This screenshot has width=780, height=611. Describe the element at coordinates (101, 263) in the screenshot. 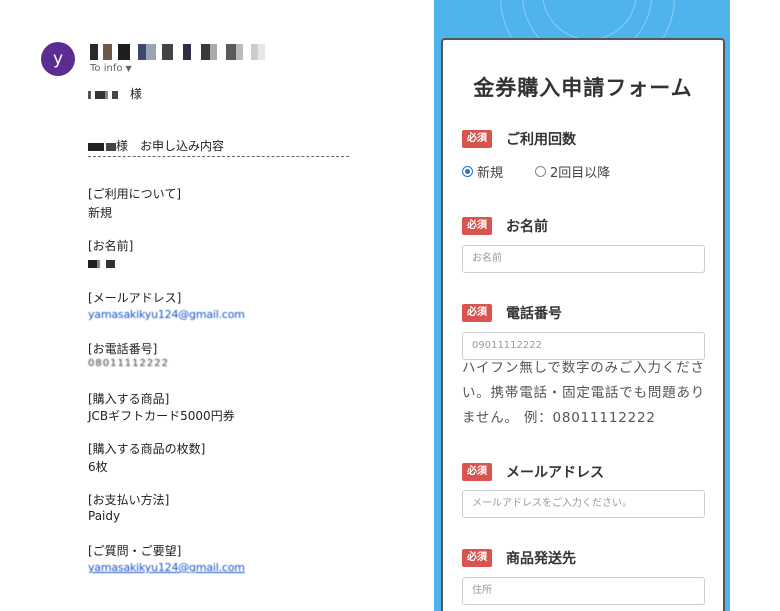

I see `section-value-name-redacted` at that location.